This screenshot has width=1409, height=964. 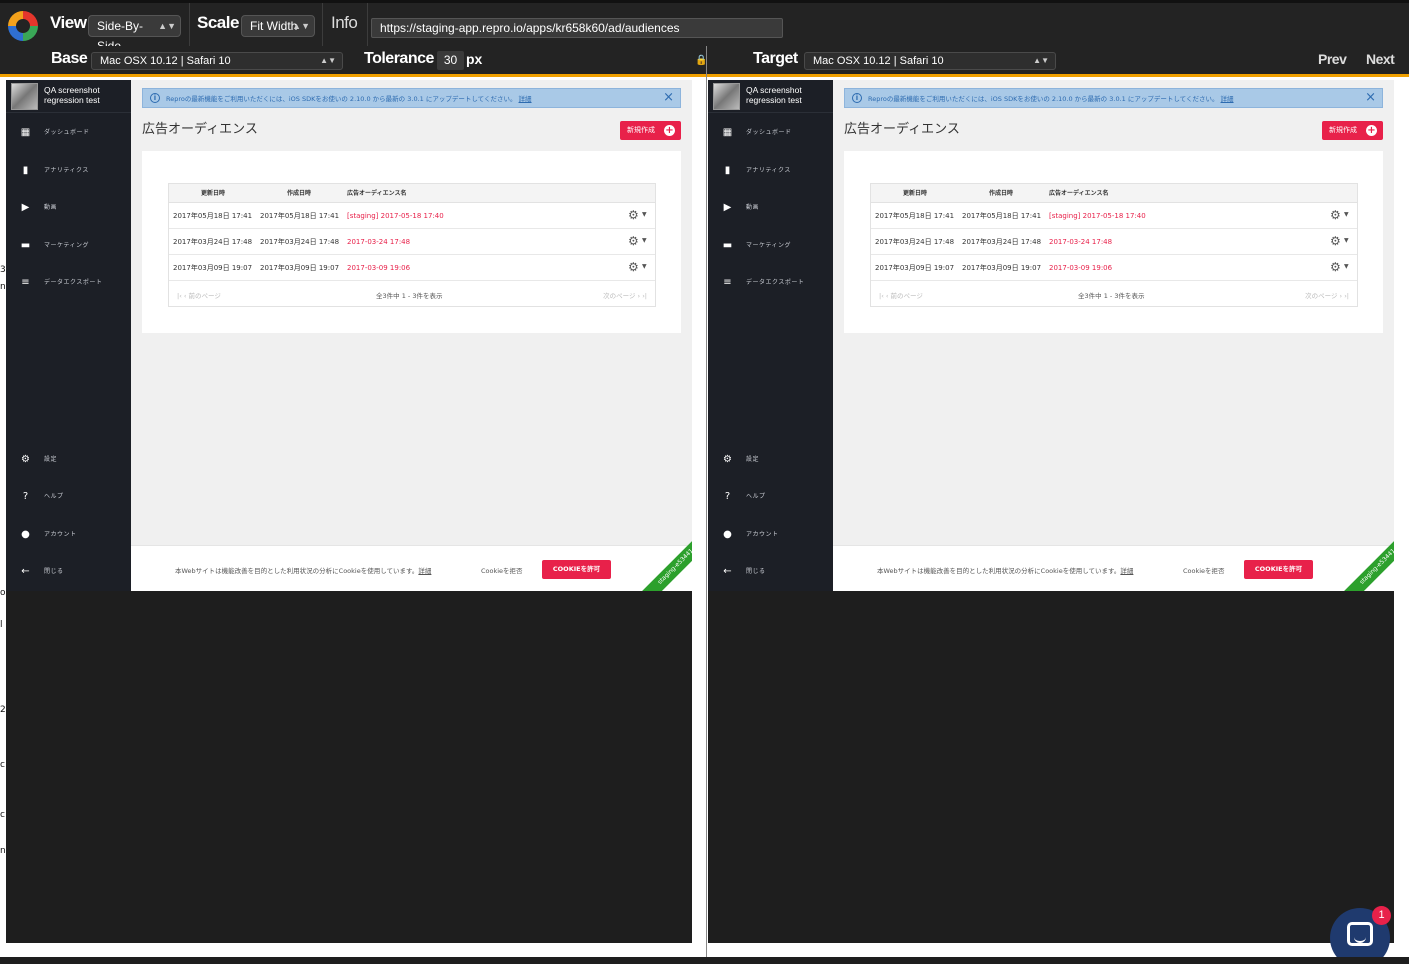 What do you see at coordinates (1380, 59) in the screenshot?
I see `next-button: Next` at bounding box center [1380, 59].